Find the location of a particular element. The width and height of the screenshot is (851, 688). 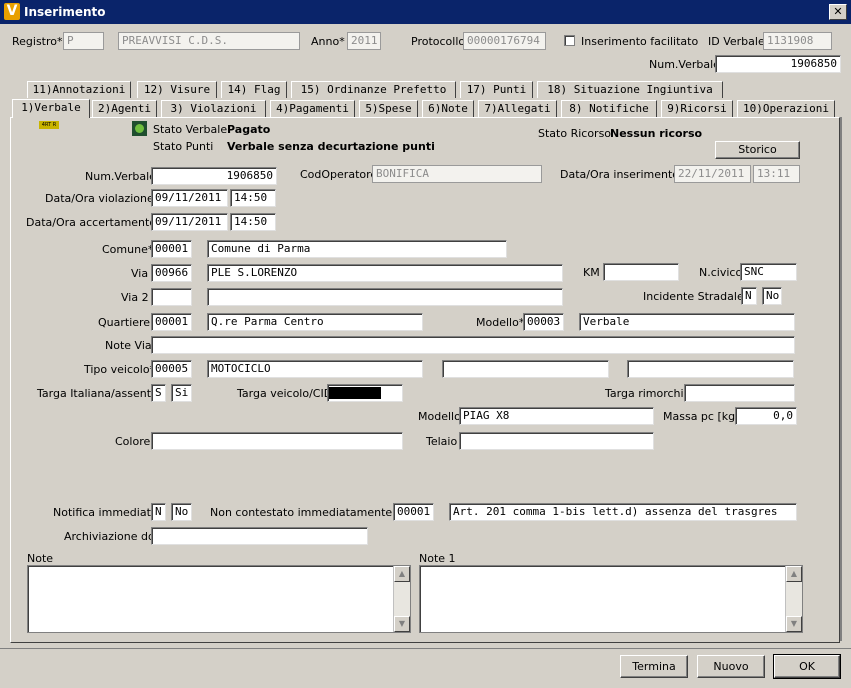

non-contestato-label: Non contestato immediatamente per: is located at coordinates (314, 512).